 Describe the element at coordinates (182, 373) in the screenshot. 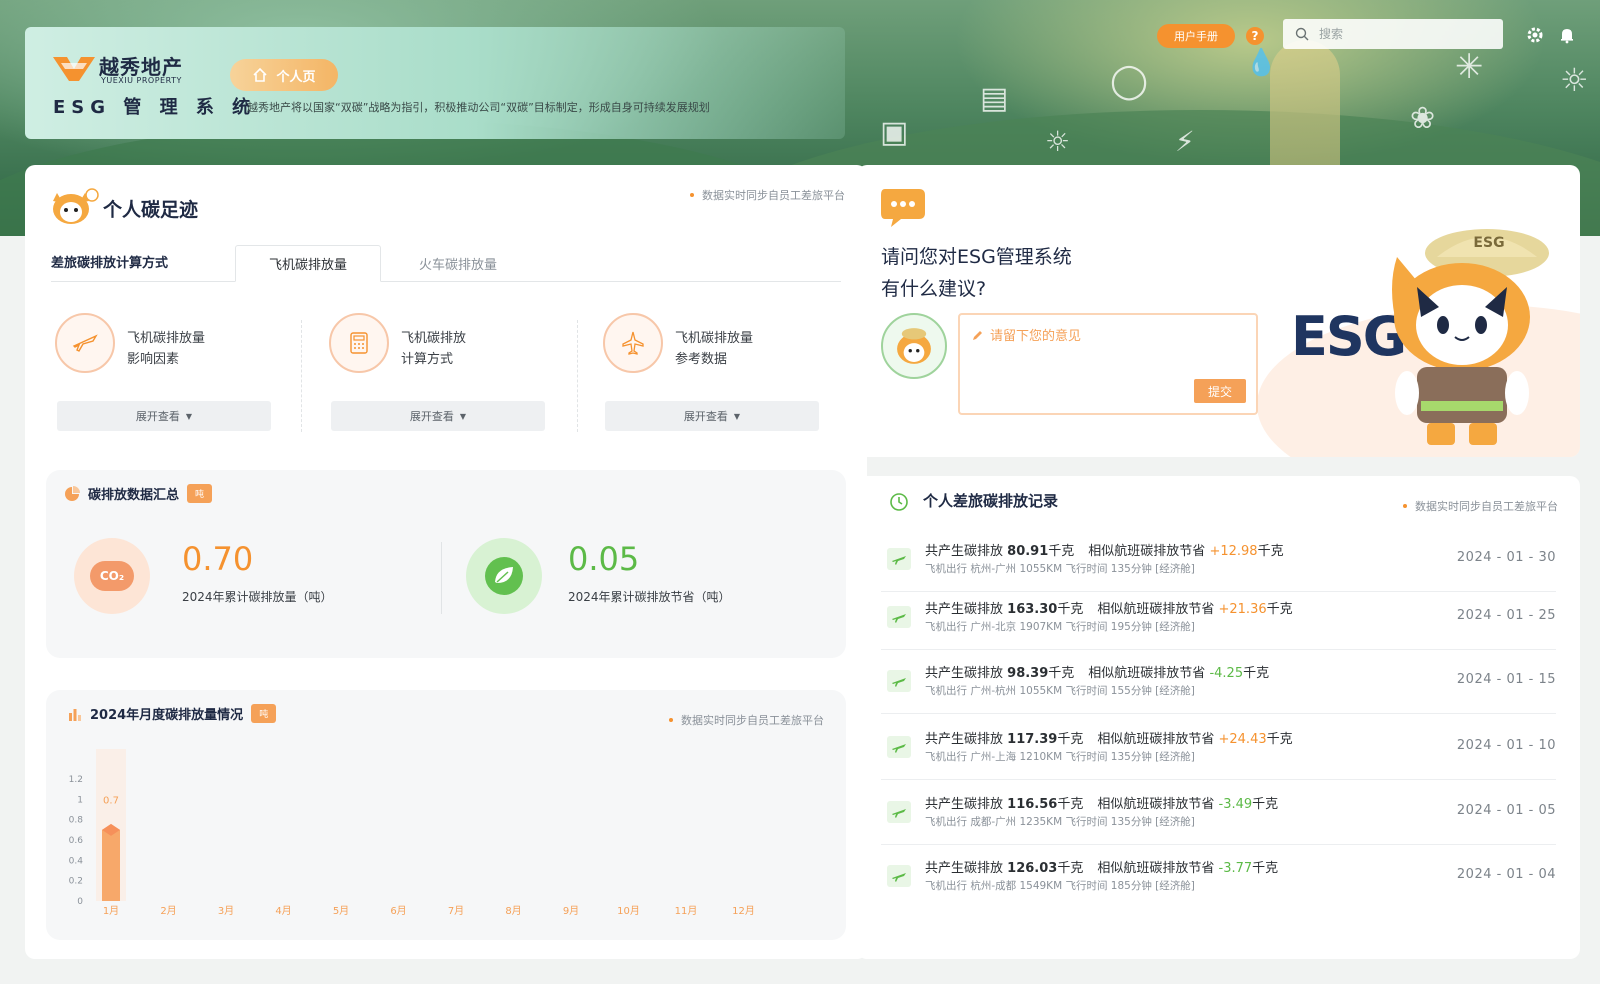

I see `factor-influence: 飞机碳排放量 影响因素 展开查看 ▼` at that location.